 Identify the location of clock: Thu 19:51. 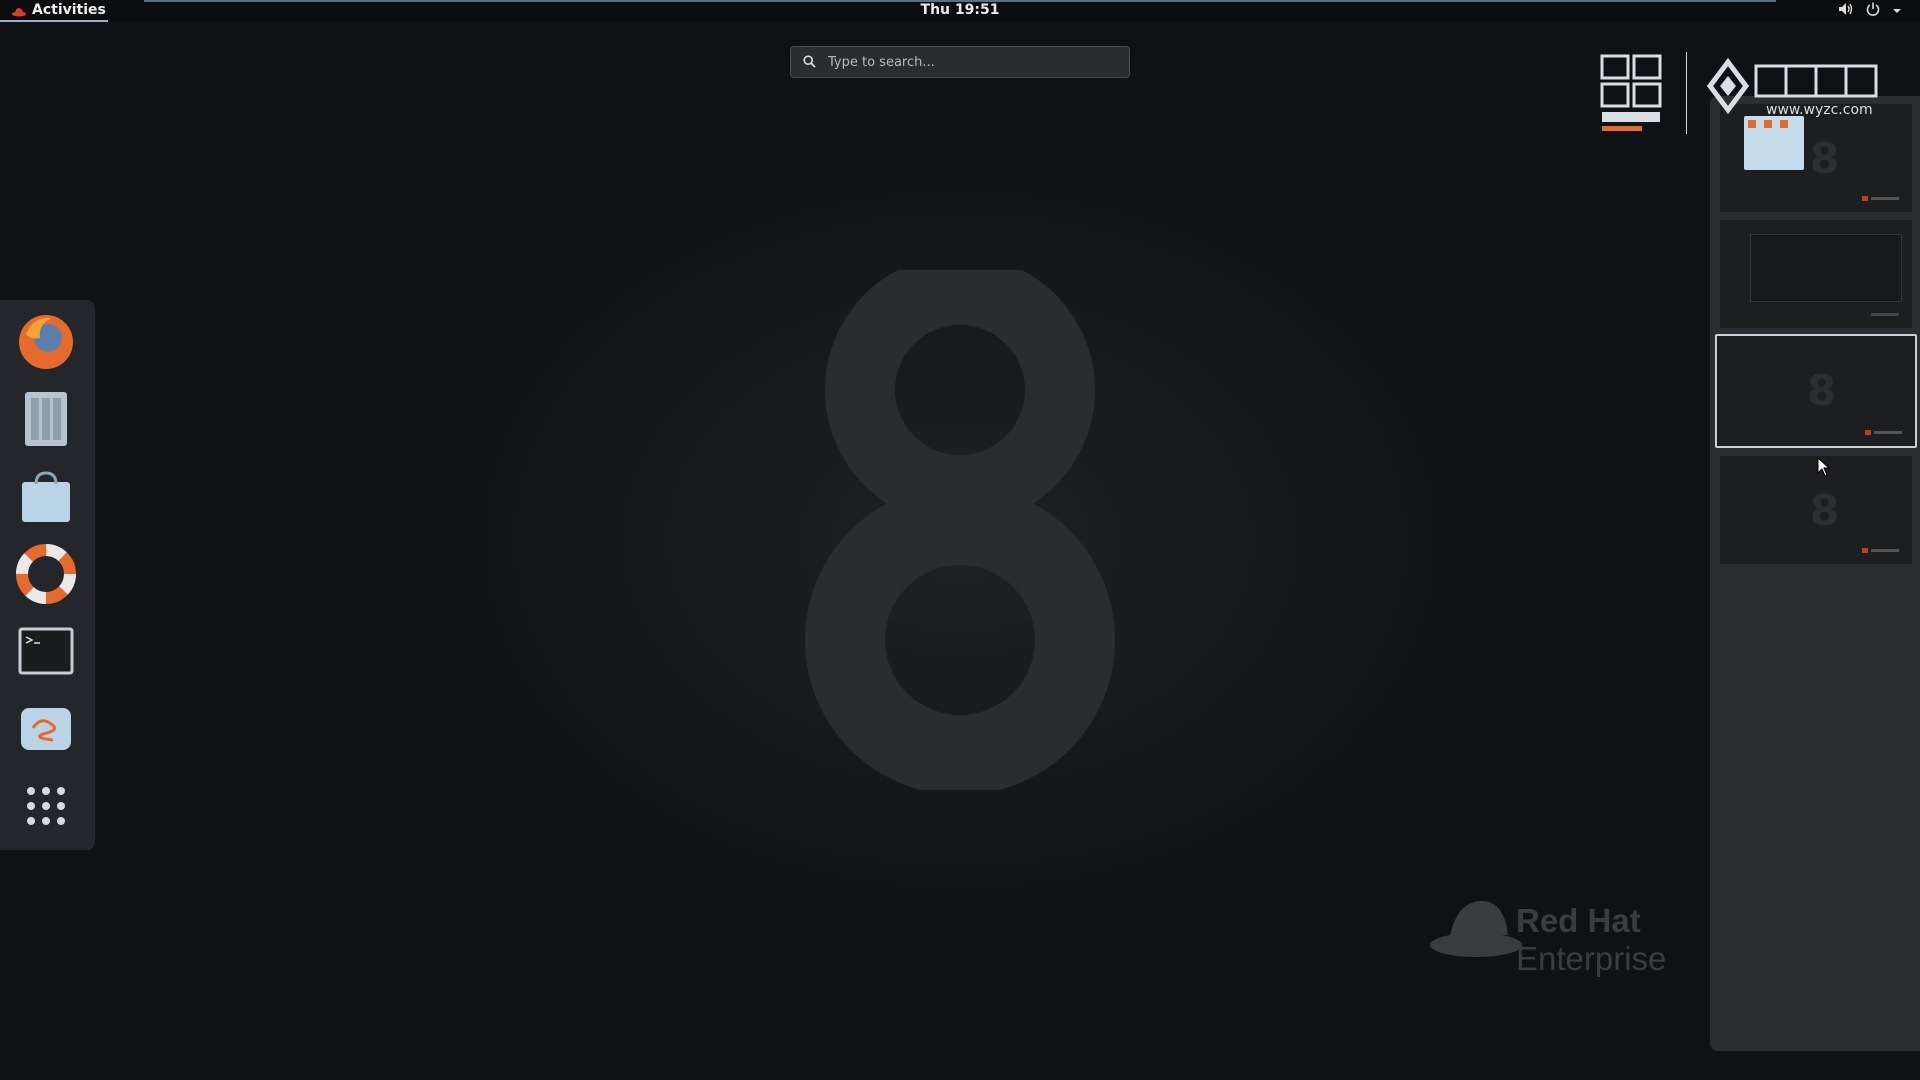
(960, 10).